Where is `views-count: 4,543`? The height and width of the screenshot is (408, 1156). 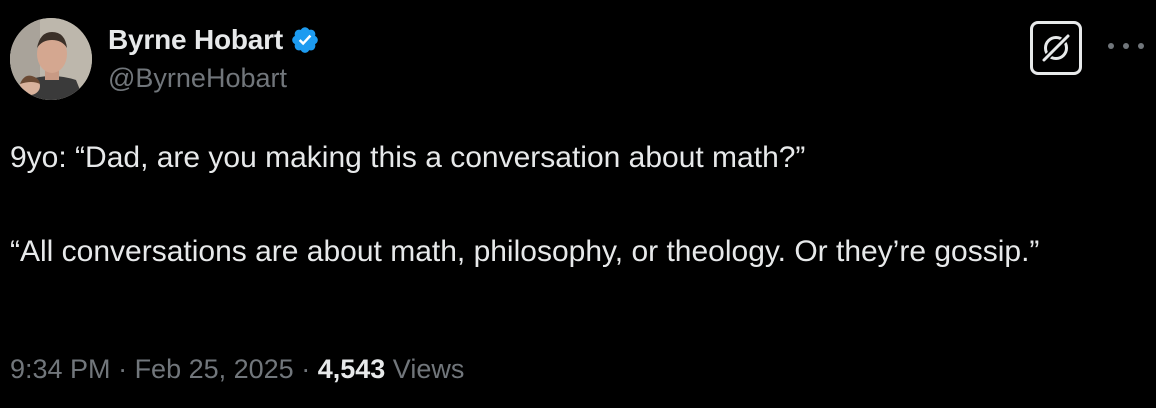
views-count: 4,543 is located at coordinates (351, 369).